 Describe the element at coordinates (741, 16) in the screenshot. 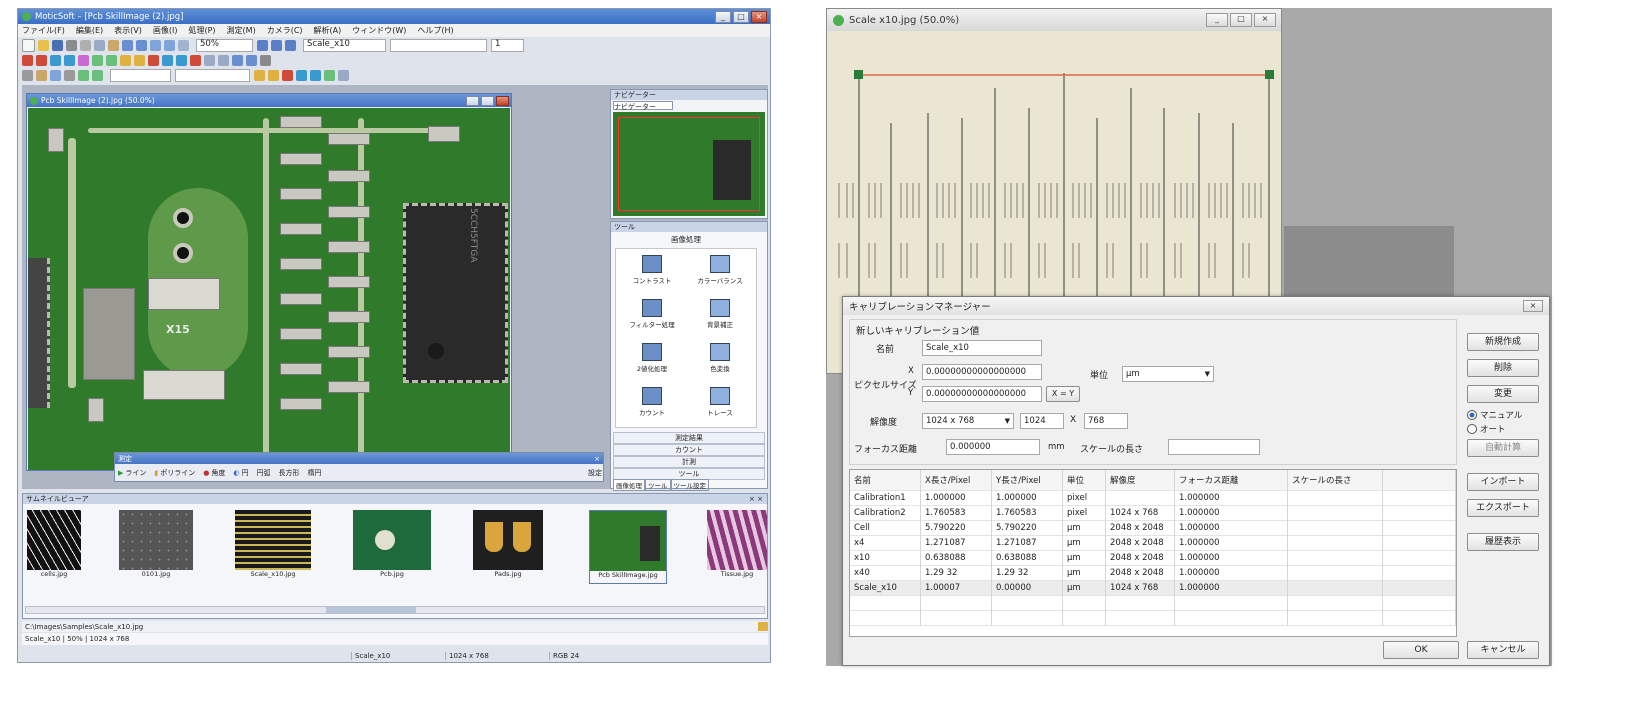

I see `maximize-button: □` at that location.